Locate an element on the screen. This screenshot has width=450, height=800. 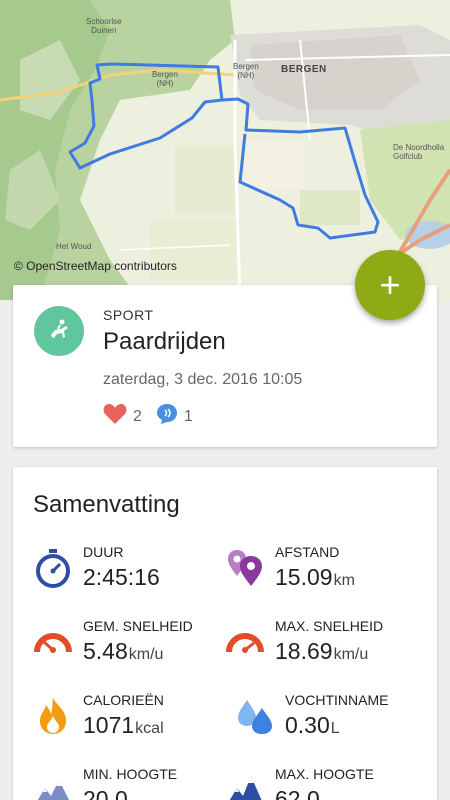
location-pins-icon is located at coordinates (245, 568).